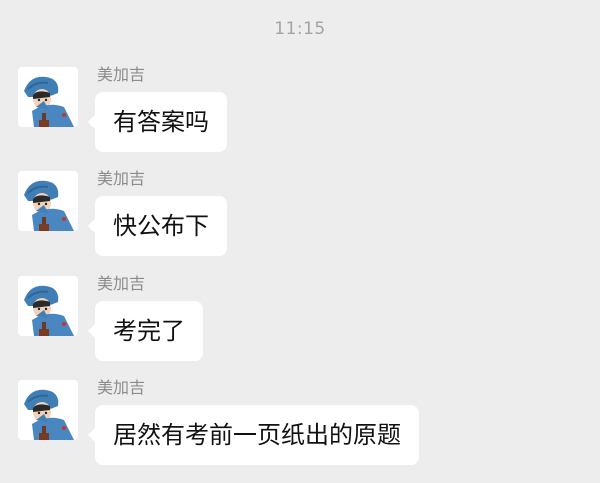  What do you see at coordinates (300, 29) in the screenshot?
I see `timestamp: 11:15` at bounding box center [300, 29].